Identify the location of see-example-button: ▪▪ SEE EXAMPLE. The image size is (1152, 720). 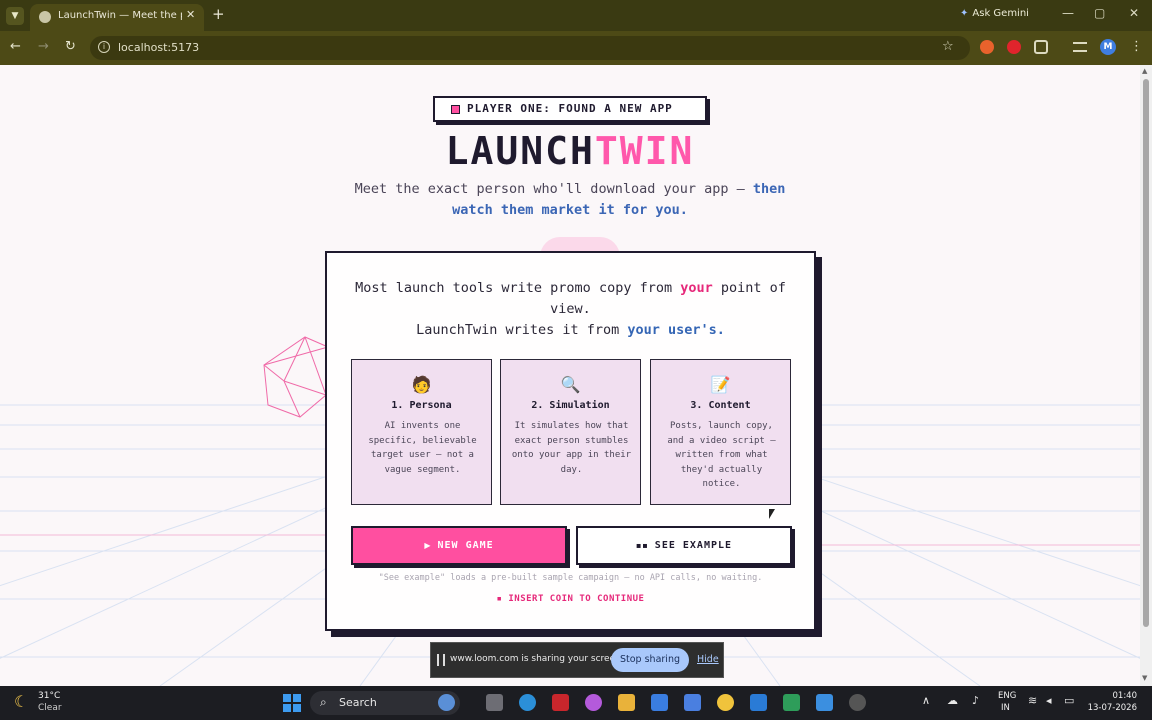
(684, 545).